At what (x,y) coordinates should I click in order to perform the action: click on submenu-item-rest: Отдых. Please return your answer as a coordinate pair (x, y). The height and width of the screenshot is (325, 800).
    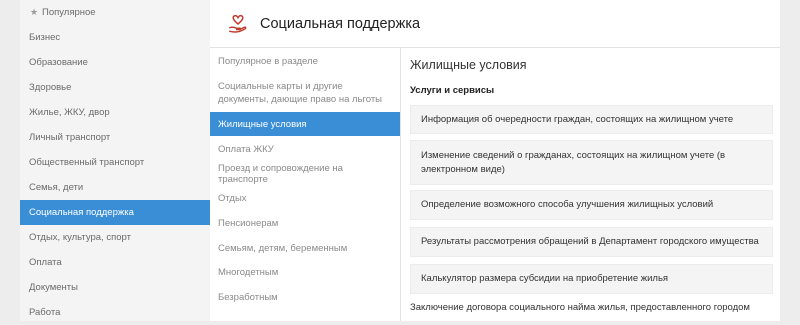
    Looking at the image, I should click on (305, 198).